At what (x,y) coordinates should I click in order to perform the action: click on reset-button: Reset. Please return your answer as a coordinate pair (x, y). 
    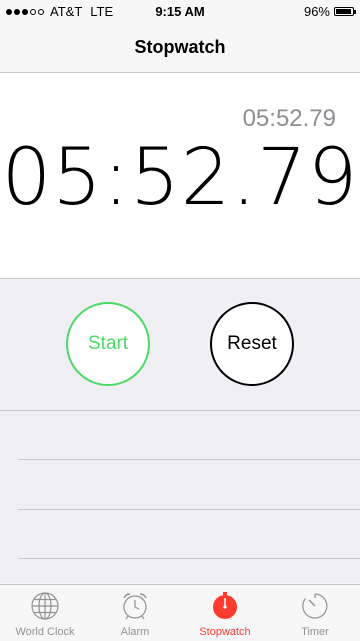
    Looking at the image, I should click on (252, 344).